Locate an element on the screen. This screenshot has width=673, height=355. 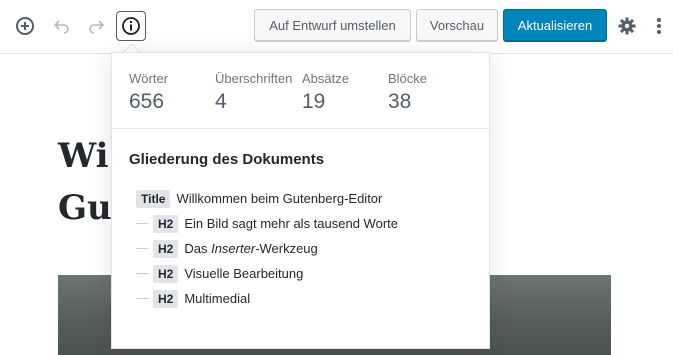
stat-value: 4 is located at coordinates (221, 101).